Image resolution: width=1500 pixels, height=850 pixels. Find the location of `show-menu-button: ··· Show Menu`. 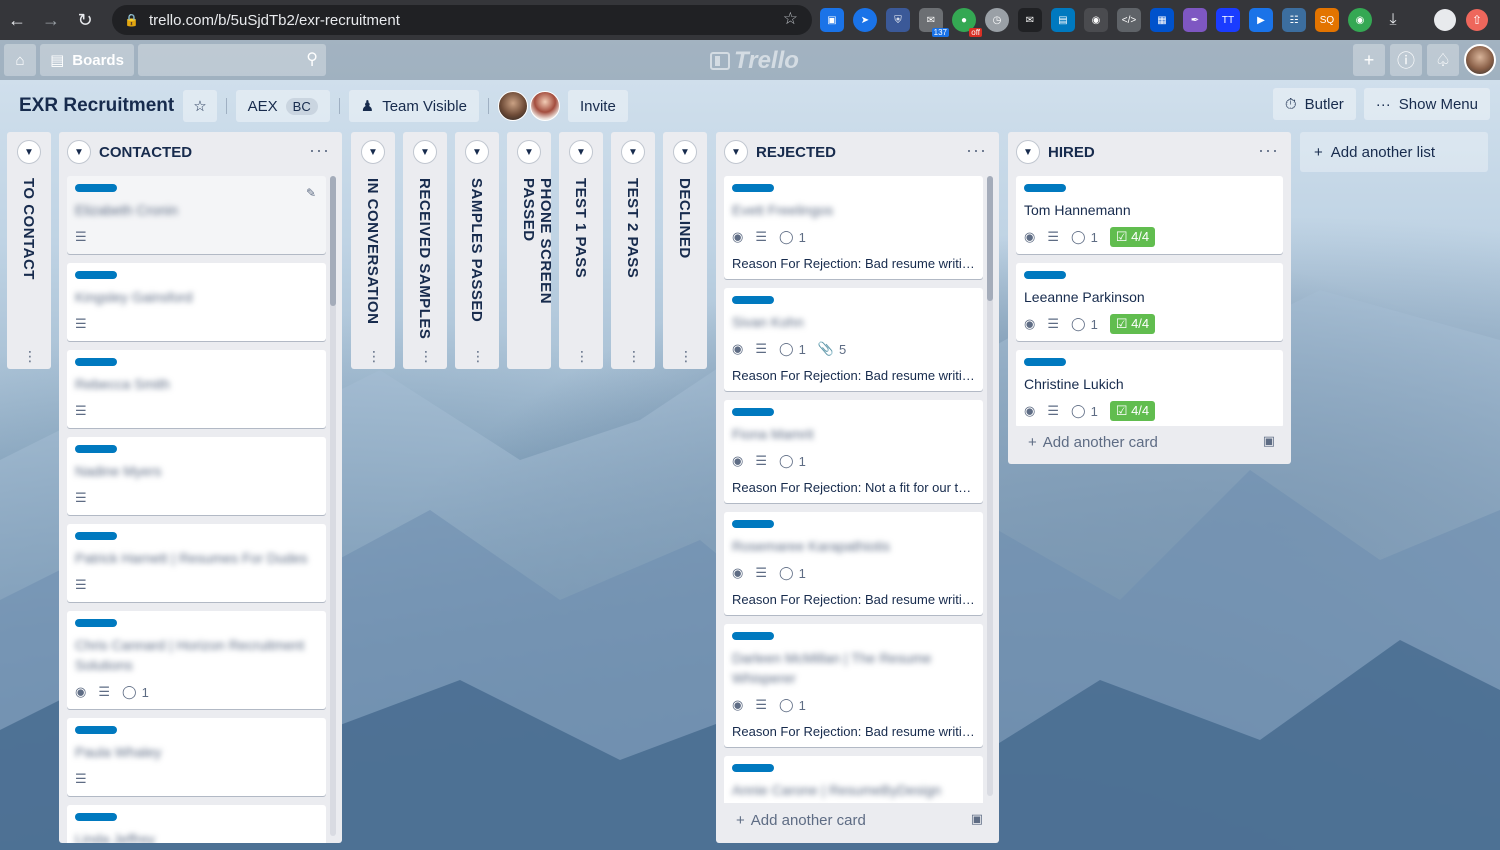

show-menu-button: ··· Show Menu is located at coordinates (1426, 104).